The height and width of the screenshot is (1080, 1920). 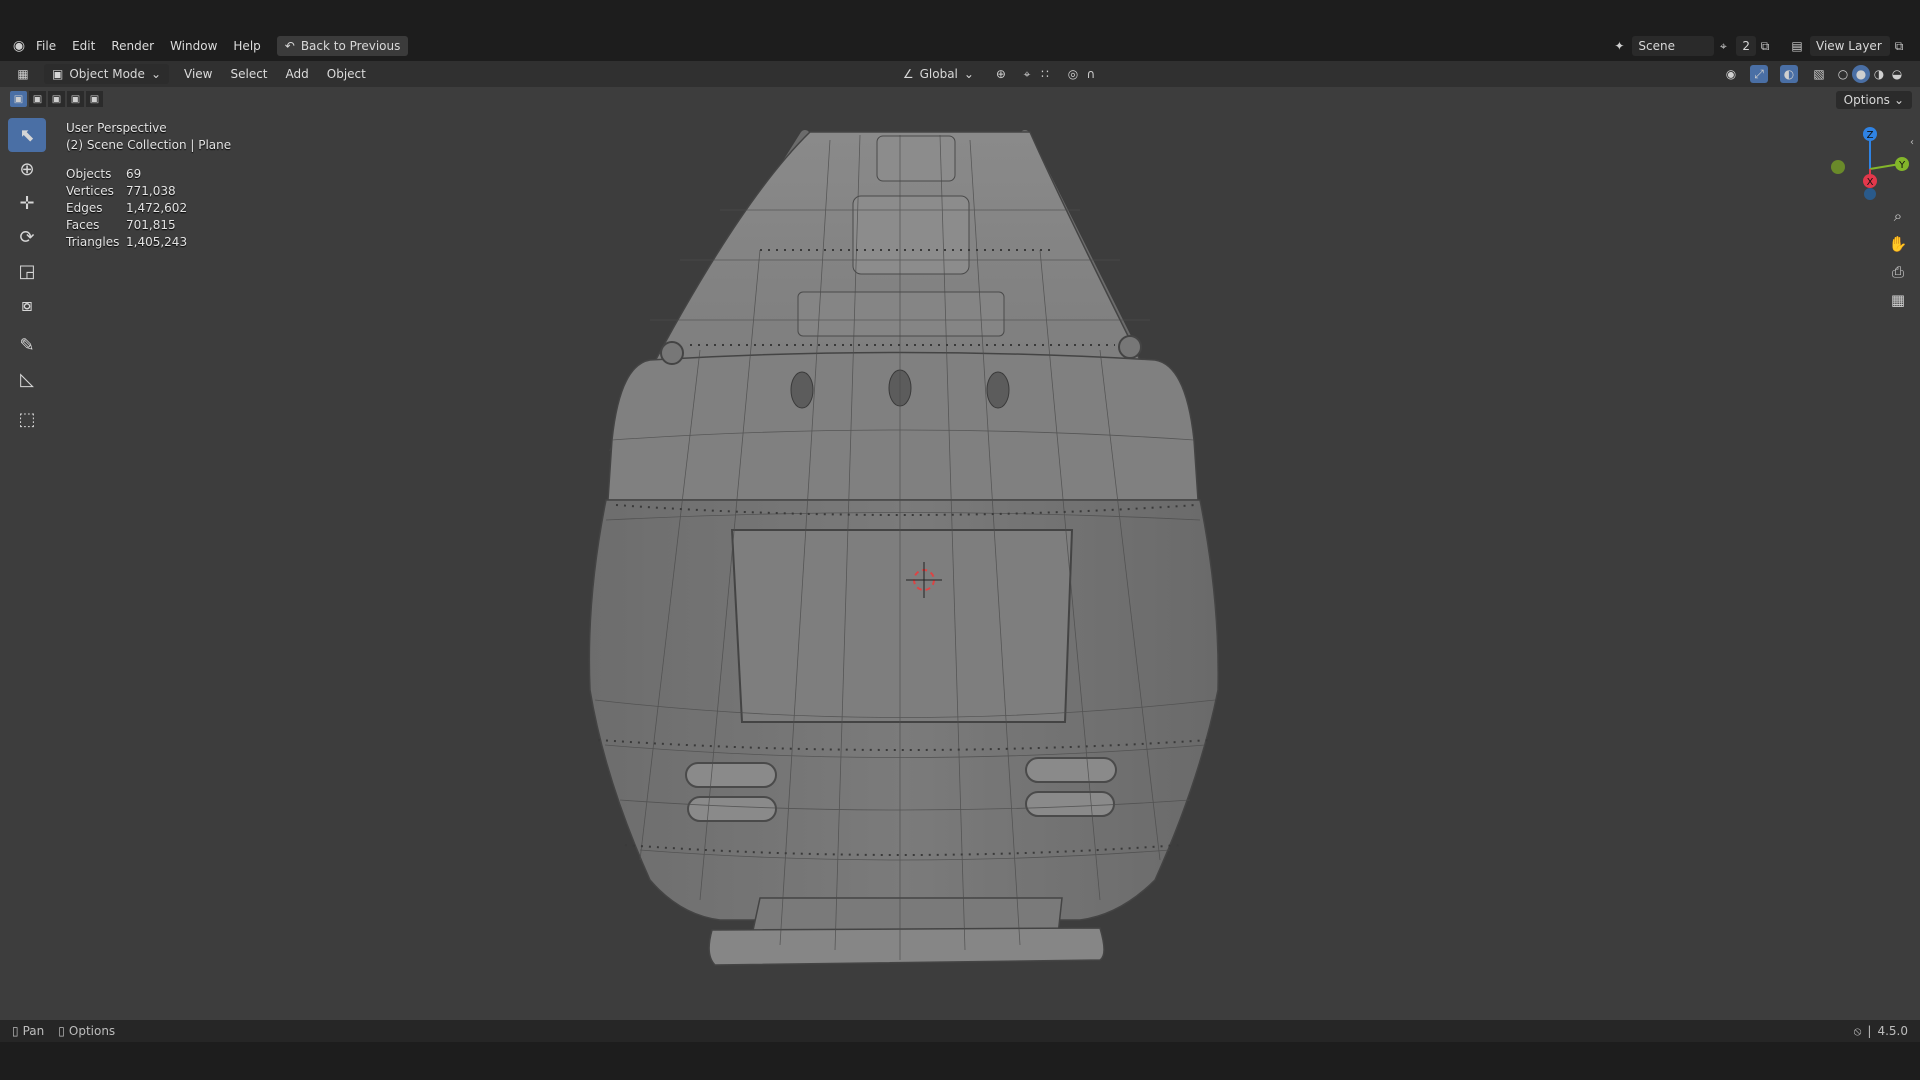 I want to click on header-menu-object: Object, so click(x=346, y=74).